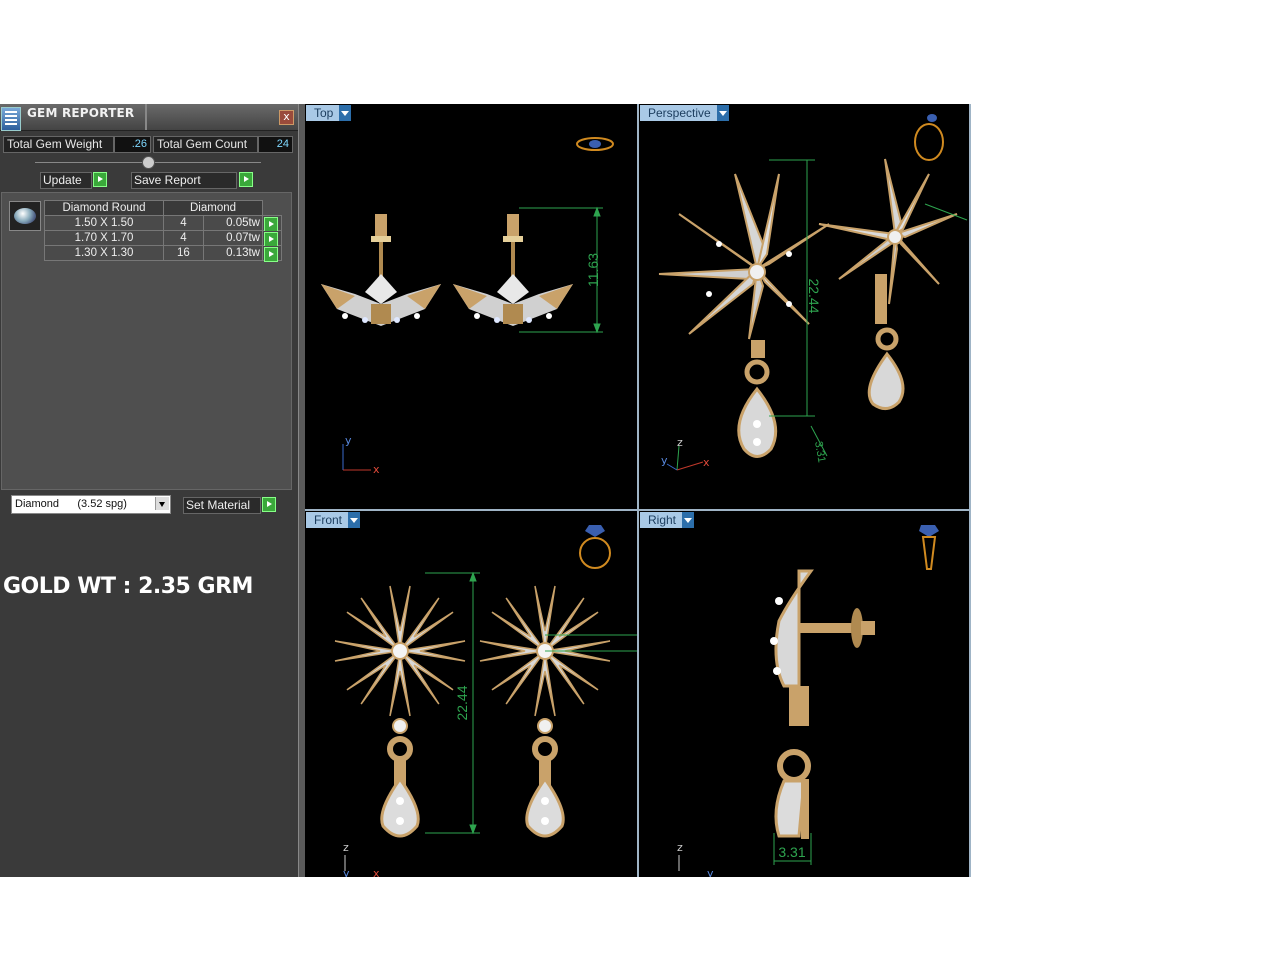 This screenshot has width=1280, height=960. I want to click on gem-reporter-app-icon, so click(11, 119).